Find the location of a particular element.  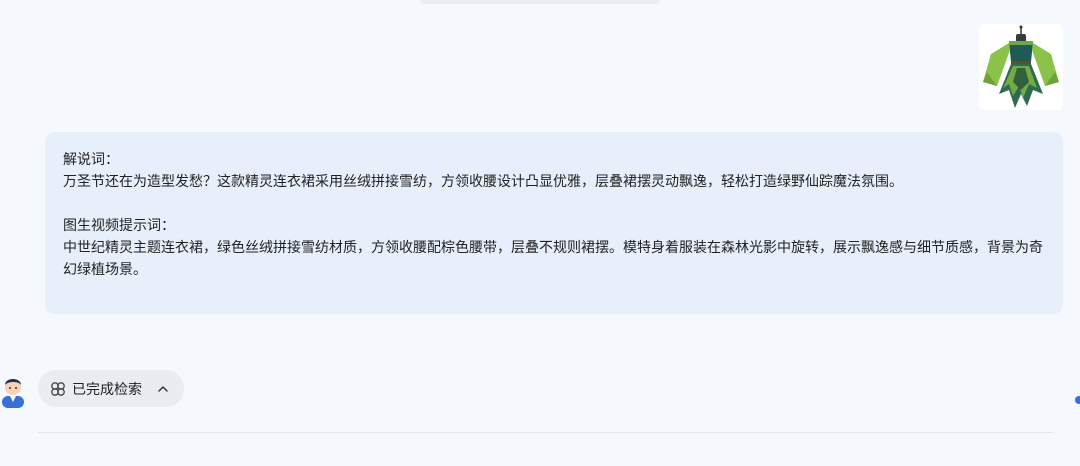

uploaded-dress-image is located at coordinates (1021, 67).